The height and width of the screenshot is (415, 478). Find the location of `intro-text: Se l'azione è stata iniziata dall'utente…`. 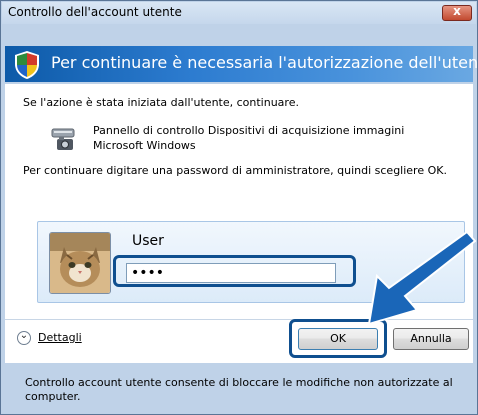

intro-text: Se l'azione è stata iniziata dall'utente… is located at coordinates (161, 102).